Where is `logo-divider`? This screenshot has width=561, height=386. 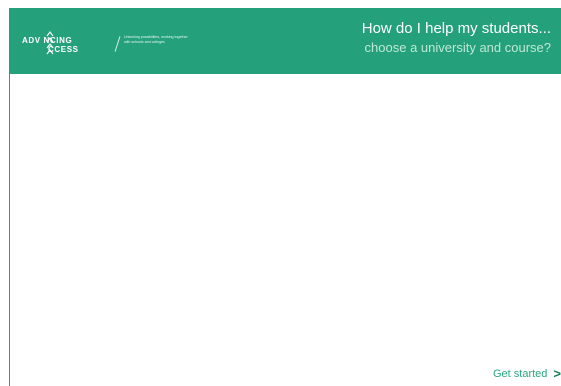
logo-divider is located at coordinates (117, 44).